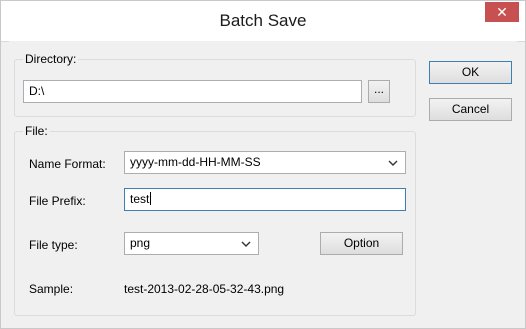  Describe the element at coordinates (191, 243) in the screenshot. I see `file-type-select: png` at that location.